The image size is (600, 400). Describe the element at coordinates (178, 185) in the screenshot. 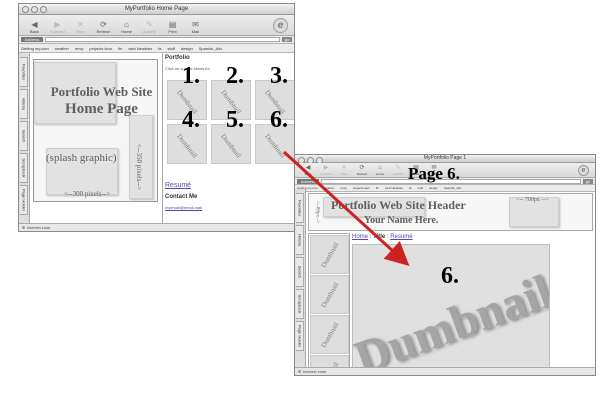

I see `resume-link: Resumé` at that location.